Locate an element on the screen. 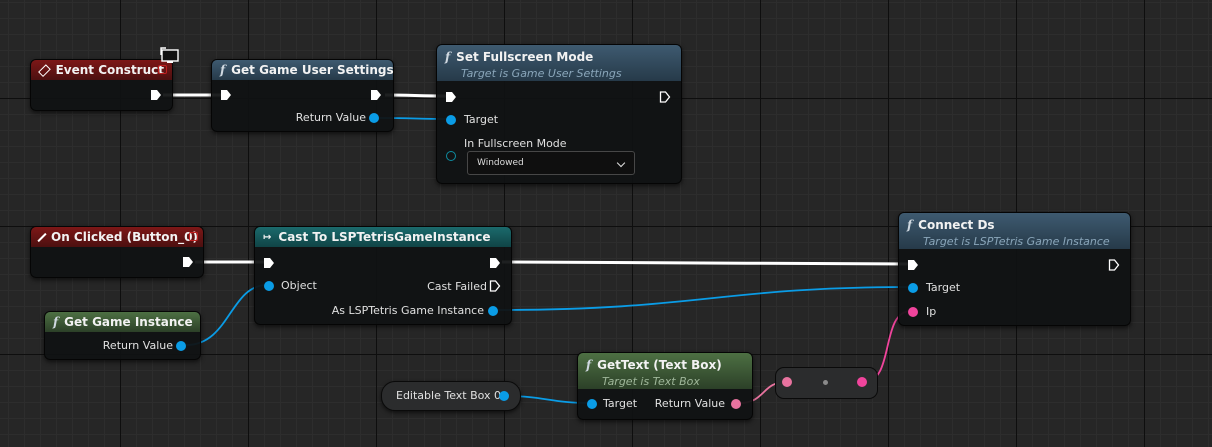 The image size is (1212, 447). node-title: Get Game Instance is located at coordinates (128, 322).